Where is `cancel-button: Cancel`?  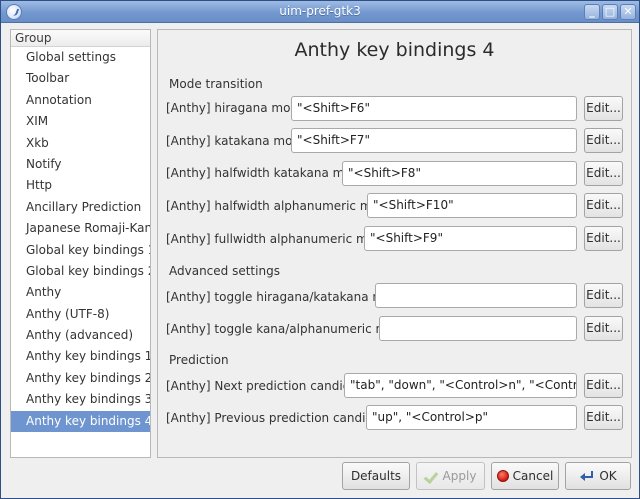 cancel-button: Cancel is located at coordinates (525, 476).